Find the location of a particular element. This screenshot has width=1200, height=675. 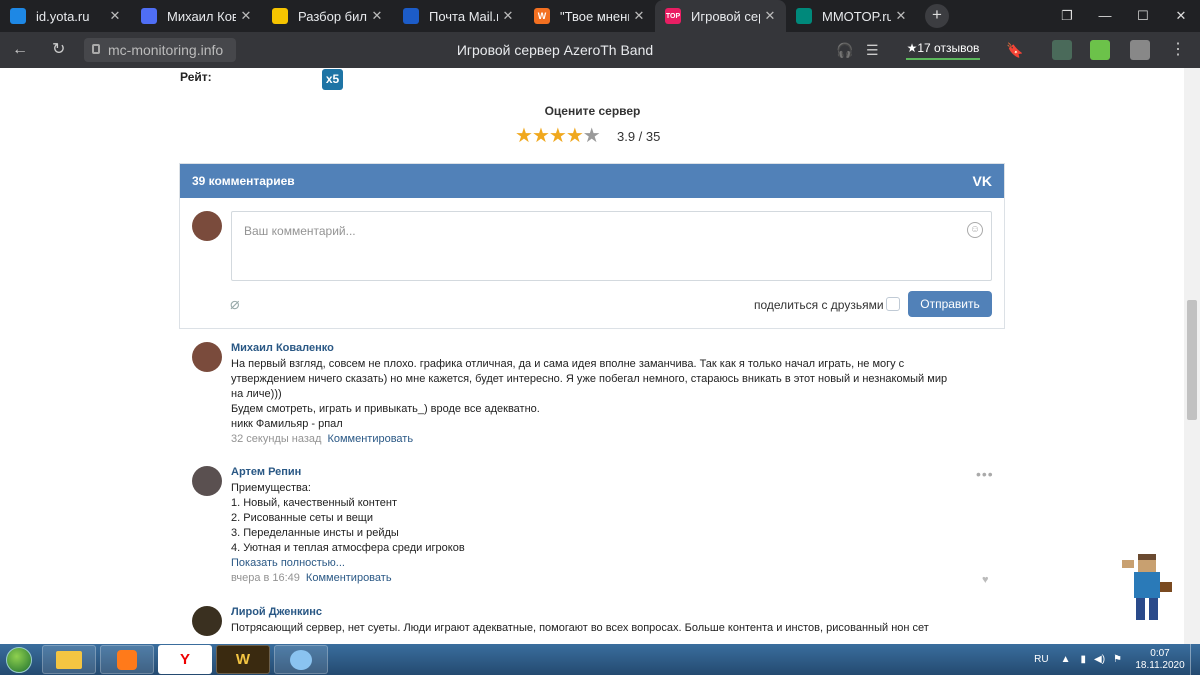

paint-taskbar-icon is located at coordinates (301, 659).